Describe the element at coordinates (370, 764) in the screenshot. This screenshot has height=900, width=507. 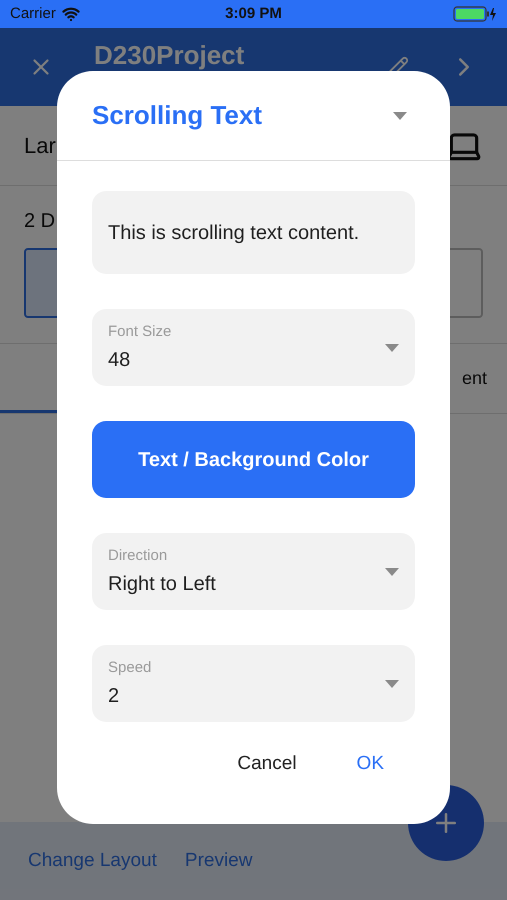
I see `ok-button: OK` at that location.